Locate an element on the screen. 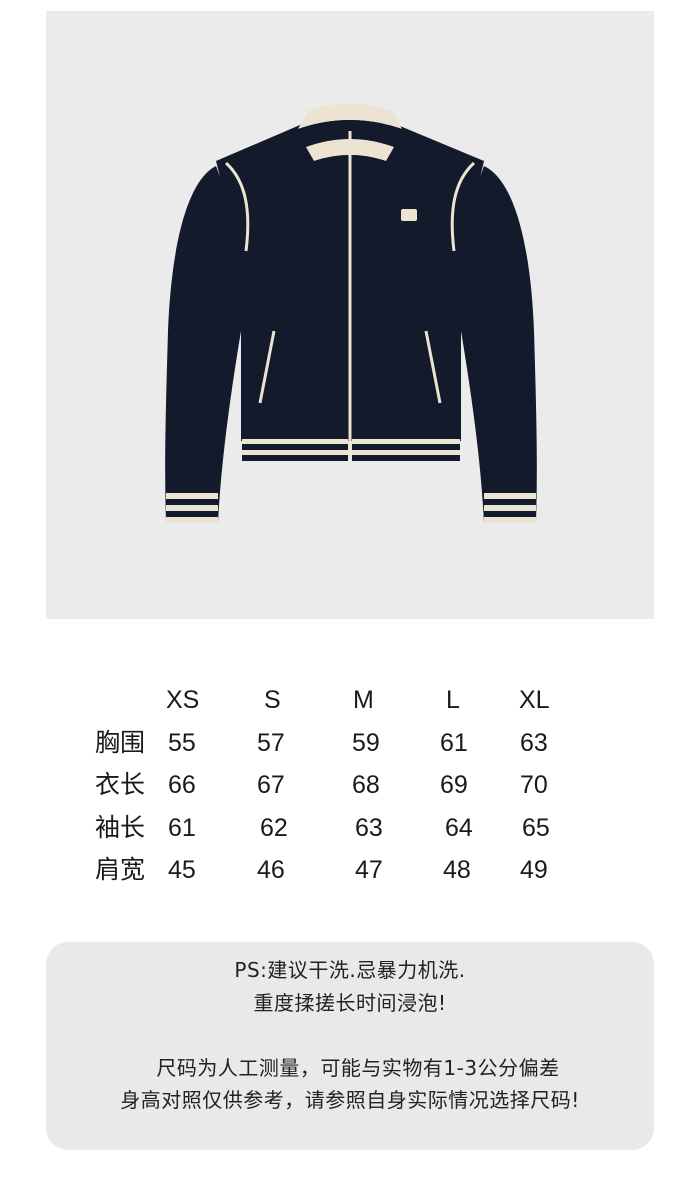  size-header-m: M is located at coordinates (363, 700).